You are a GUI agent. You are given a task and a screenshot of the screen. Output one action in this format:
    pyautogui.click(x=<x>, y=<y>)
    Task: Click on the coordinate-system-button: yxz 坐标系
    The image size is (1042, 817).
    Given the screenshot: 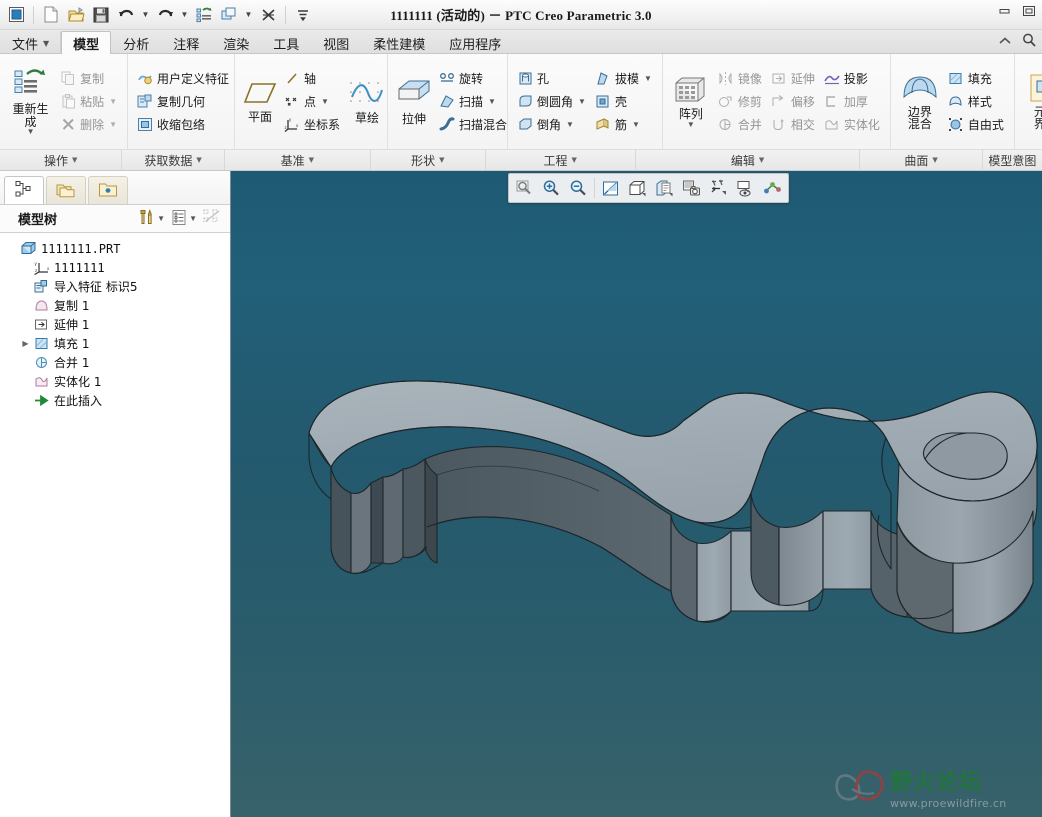 What is the action you would take?
    pyautogui.click(x=312, y=125)
    